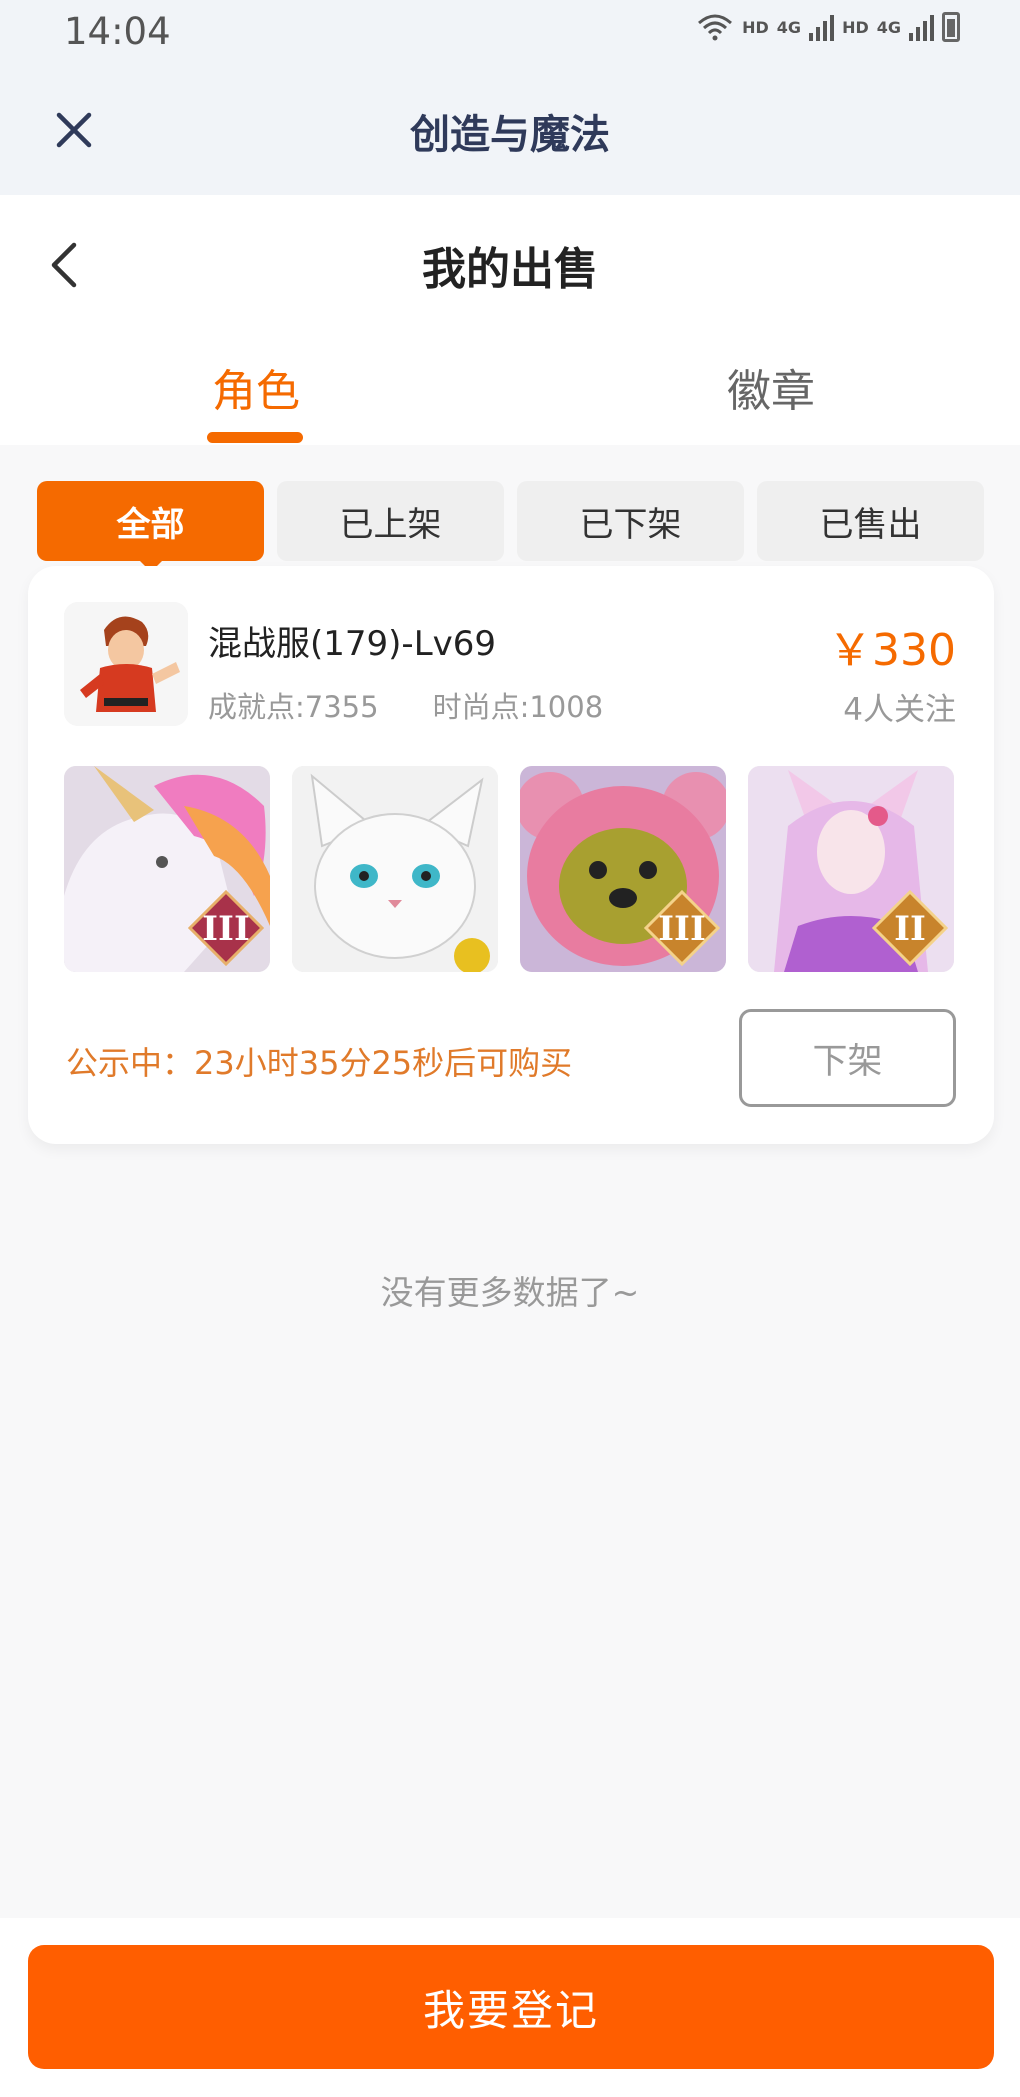 This screenshot has height=2097, width=1020. I want to click on fashion-points: 时尚点:1008, so click(518, 707).